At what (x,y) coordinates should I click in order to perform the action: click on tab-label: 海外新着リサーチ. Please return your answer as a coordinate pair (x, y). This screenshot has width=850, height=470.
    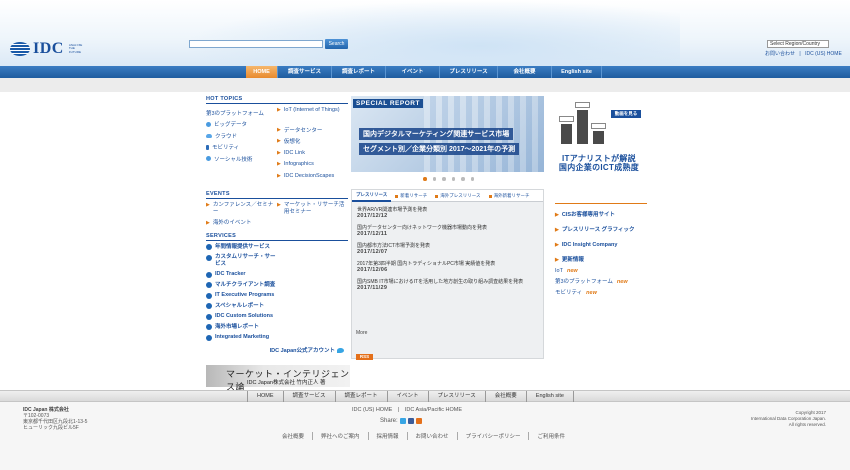
    Looking at the image, I should click on (511, 195).